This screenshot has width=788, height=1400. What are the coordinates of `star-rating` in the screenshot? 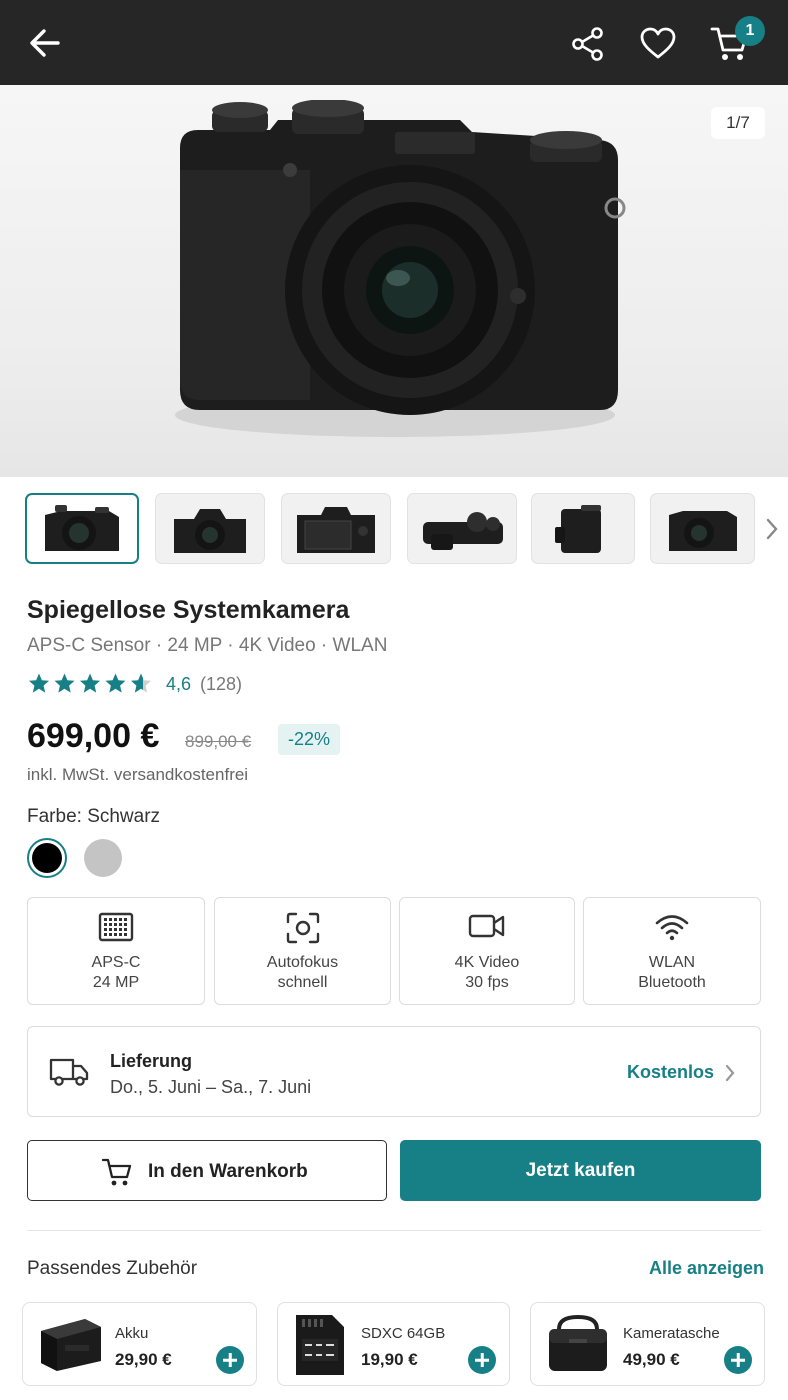 It's located at (90, 683).